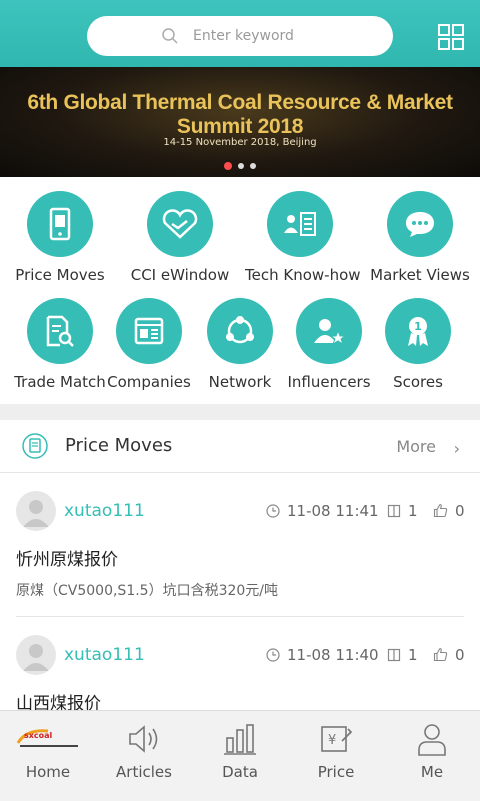  Describe the element at coordinates (240, 739) in the screenshot. I see `bar-chart-icon` at that location.